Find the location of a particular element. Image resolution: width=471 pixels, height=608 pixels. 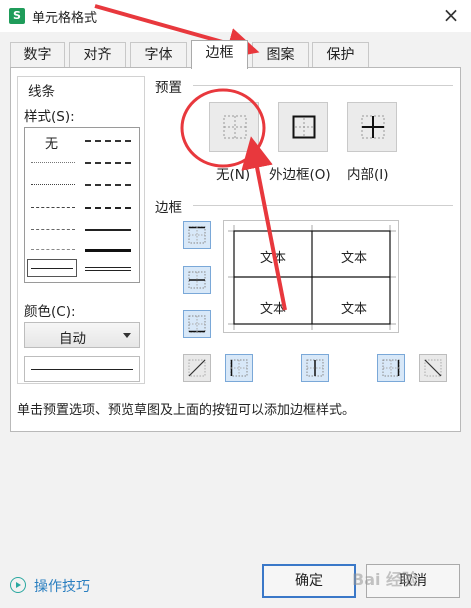

line-style-dashed is located at coordinates (53, 249).